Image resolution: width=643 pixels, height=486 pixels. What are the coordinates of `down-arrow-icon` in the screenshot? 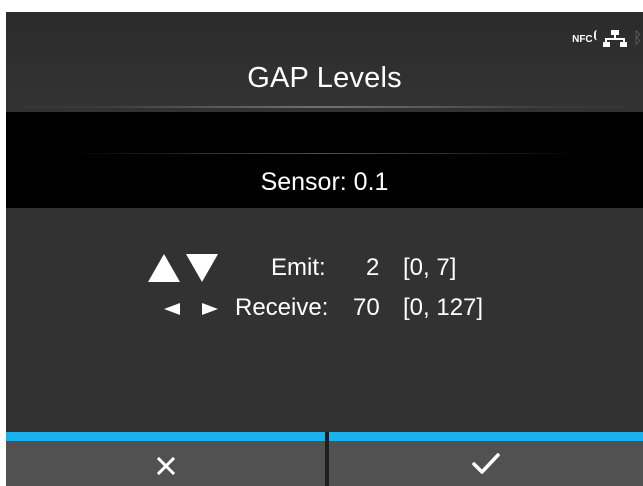 It's located at (202, 268).